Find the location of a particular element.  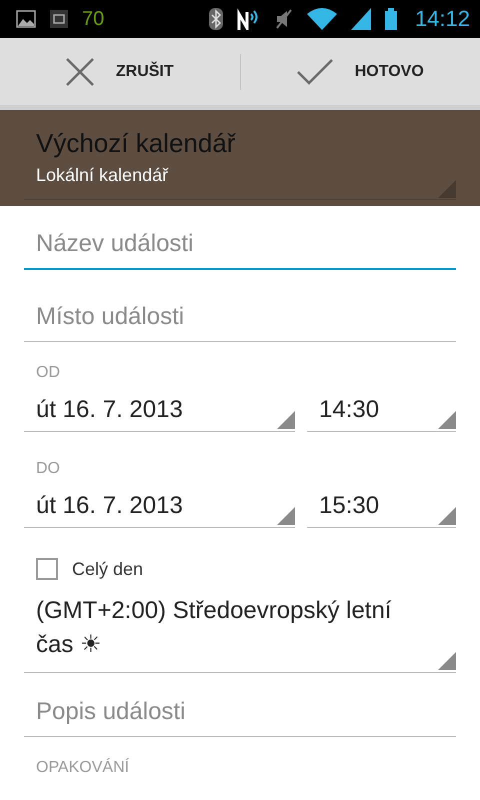

section-label: OPAKOVÁNÍ is located at coordinates (82, 768).